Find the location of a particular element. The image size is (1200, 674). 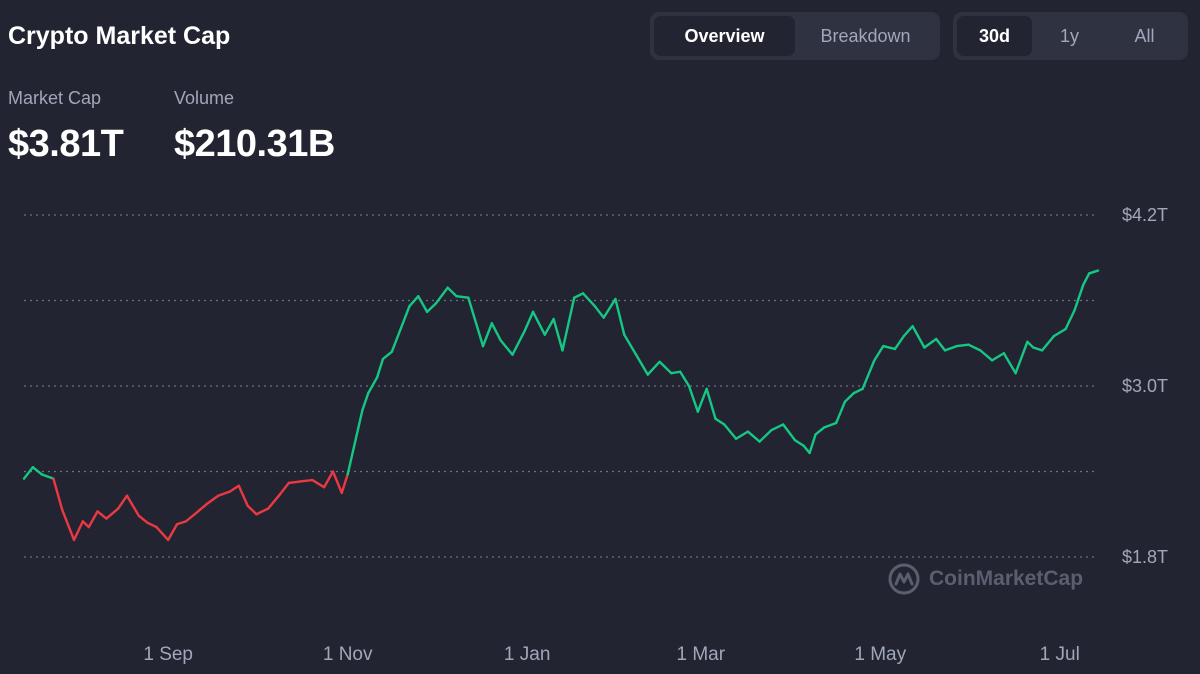

x-tick-label: 1 May is located at coordinates (880, 654).